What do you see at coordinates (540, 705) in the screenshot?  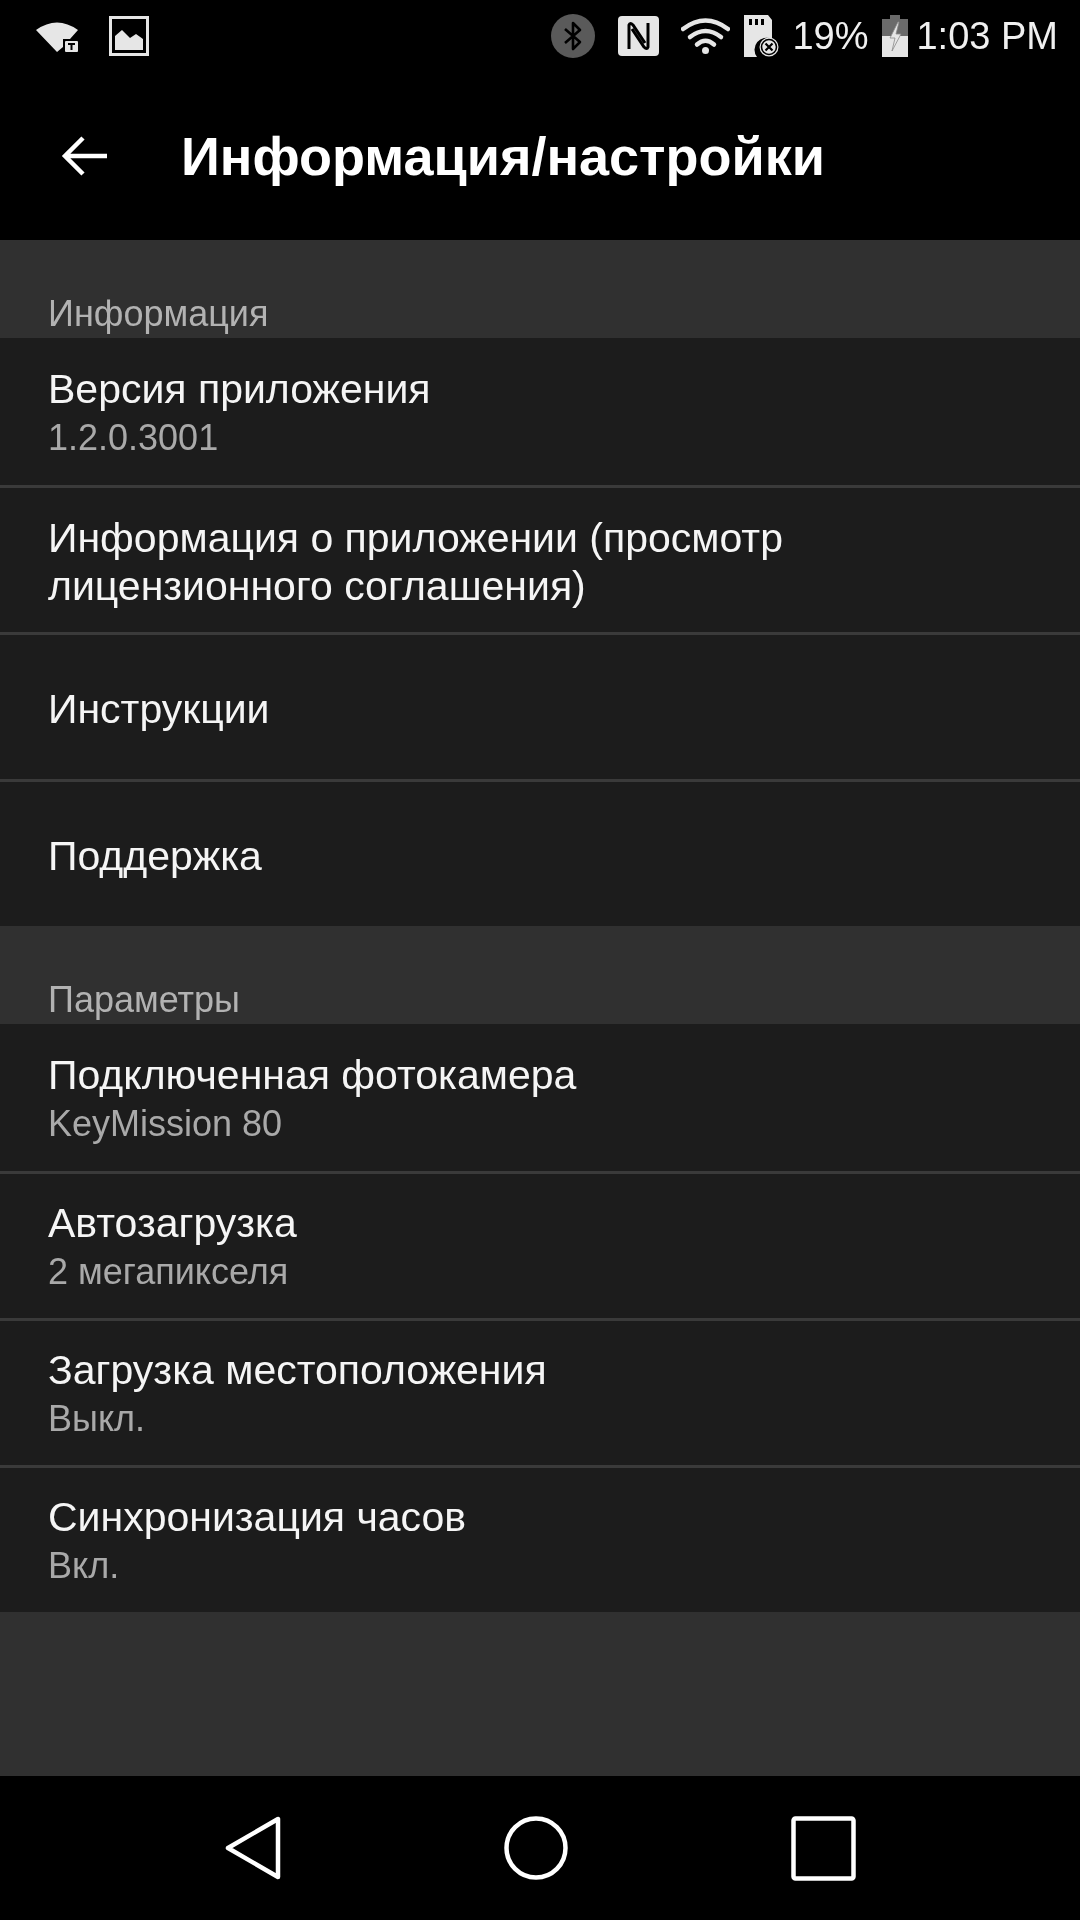 I see `settings-item: Инструкции` at bounding box center [540, 705].